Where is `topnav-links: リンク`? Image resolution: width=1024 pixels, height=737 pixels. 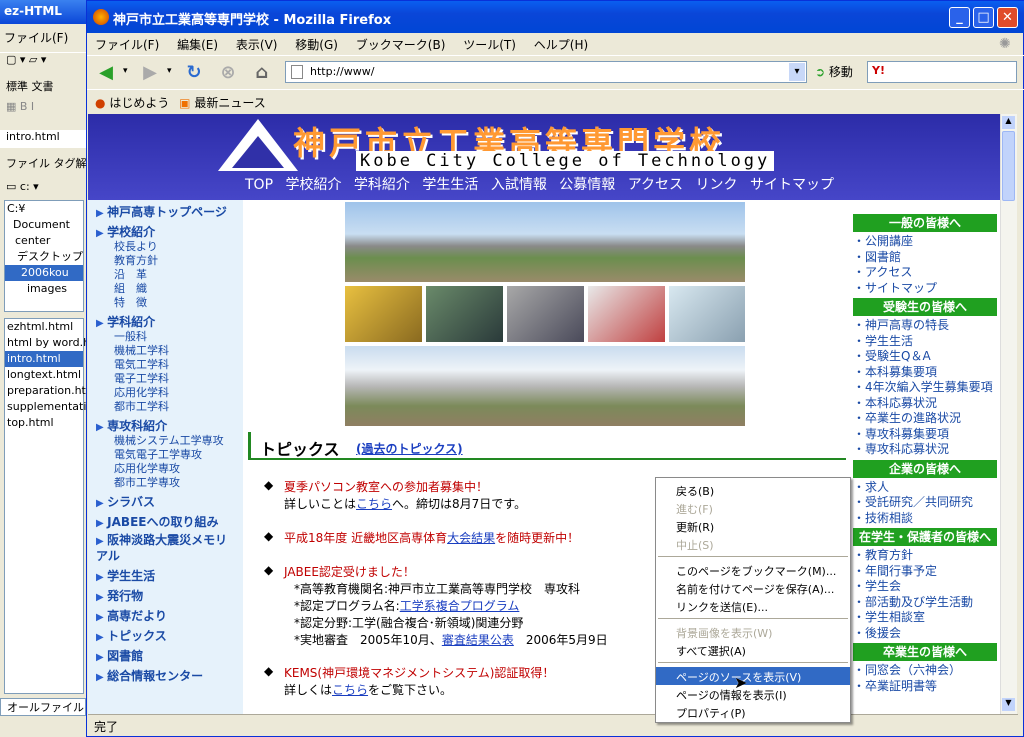
topnav-links: リンク is located at coordinates (717, 185).